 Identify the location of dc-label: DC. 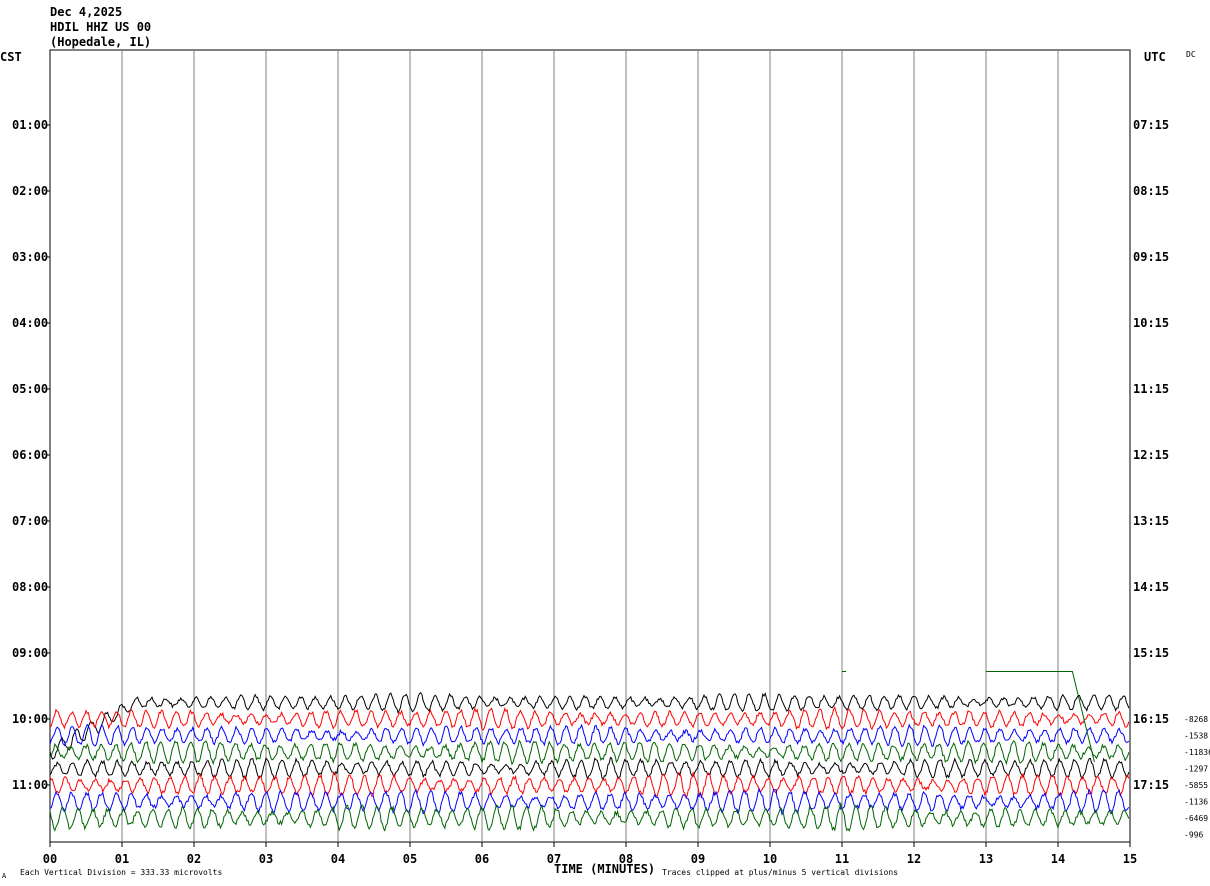
(1191, 54).